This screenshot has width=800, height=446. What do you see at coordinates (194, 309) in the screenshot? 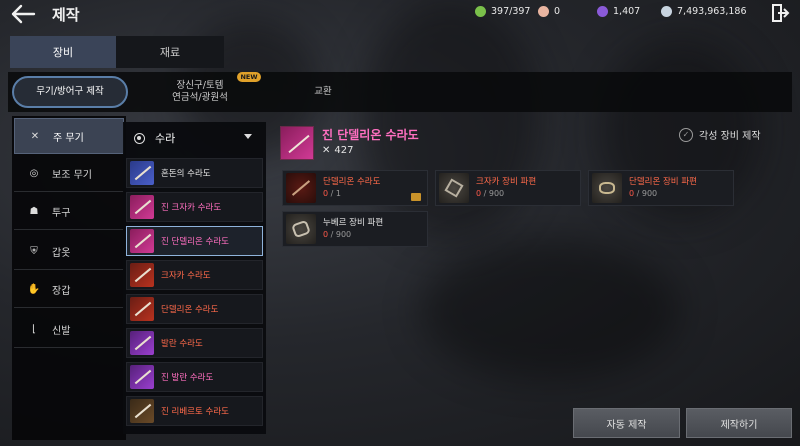
I see `list-item: 단델리온 수라도` at bounding box center [194, 309].